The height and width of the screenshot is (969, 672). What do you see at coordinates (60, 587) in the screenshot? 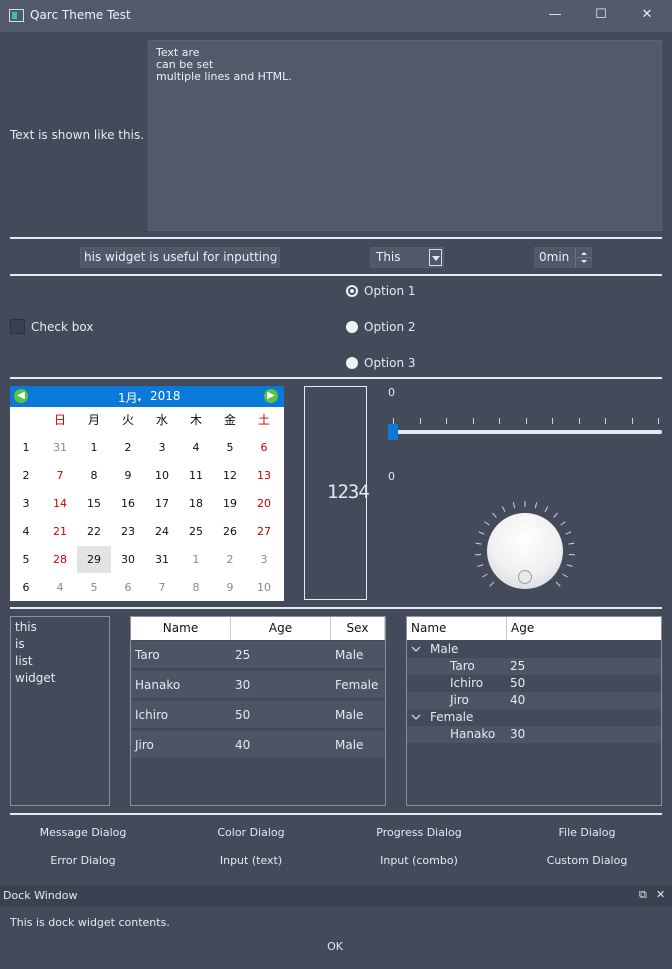
I see `calendar-day: 4` at bounding box center [60, 587].